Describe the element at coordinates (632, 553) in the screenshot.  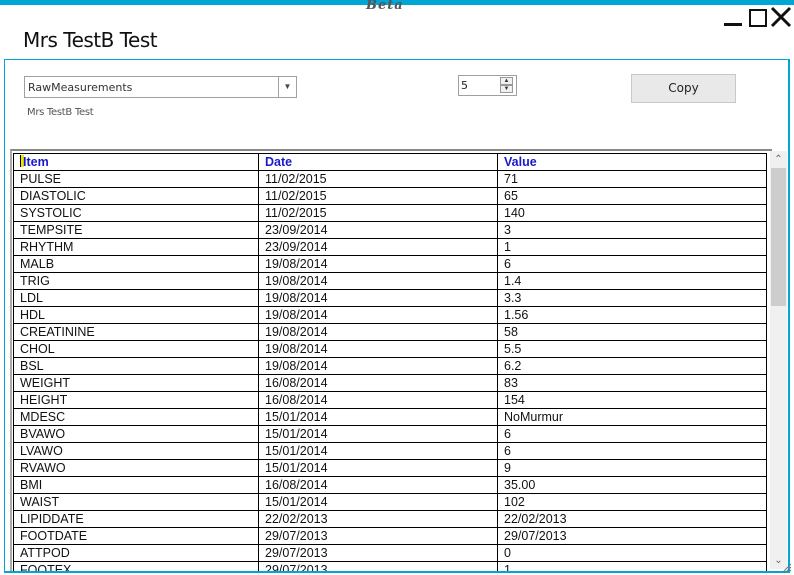
I see `cell-value: 0` at that location.